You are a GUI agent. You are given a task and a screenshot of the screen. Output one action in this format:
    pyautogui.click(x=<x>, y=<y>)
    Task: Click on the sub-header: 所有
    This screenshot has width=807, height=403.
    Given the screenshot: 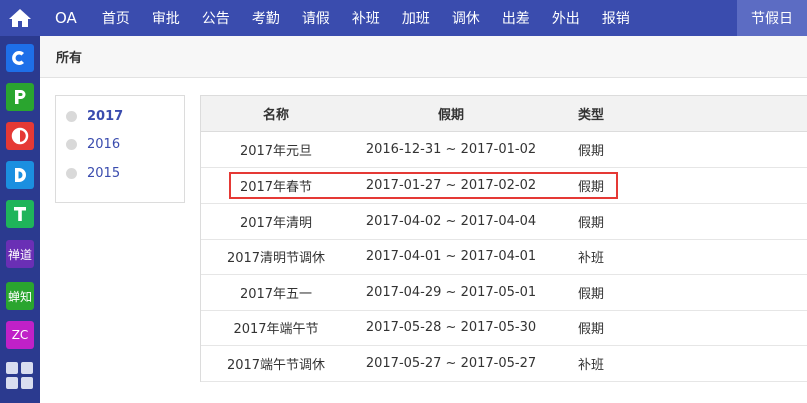 What is the action you would take?
    pyautogui.click(x=423, y=57)
    